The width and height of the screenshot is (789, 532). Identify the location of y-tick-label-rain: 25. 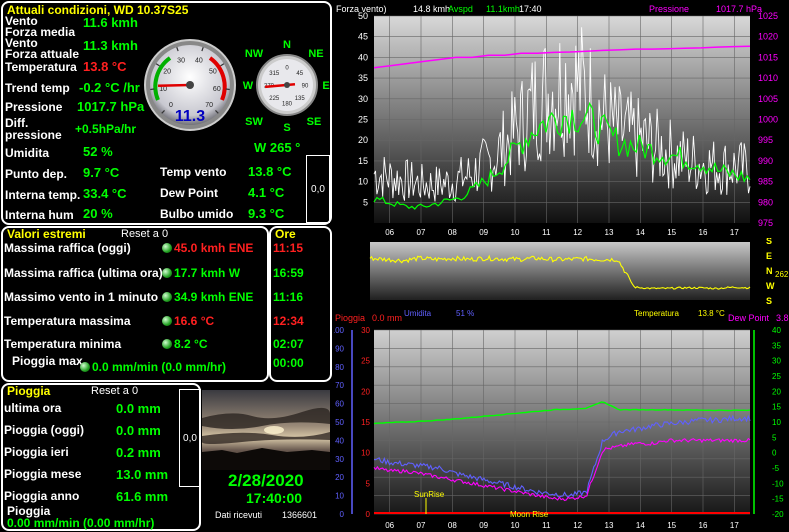
(365, 361).